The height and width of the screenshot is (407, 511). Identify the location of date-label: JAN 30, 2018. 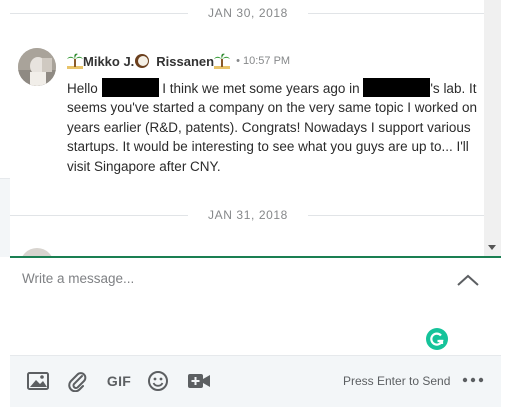
(248, 13).